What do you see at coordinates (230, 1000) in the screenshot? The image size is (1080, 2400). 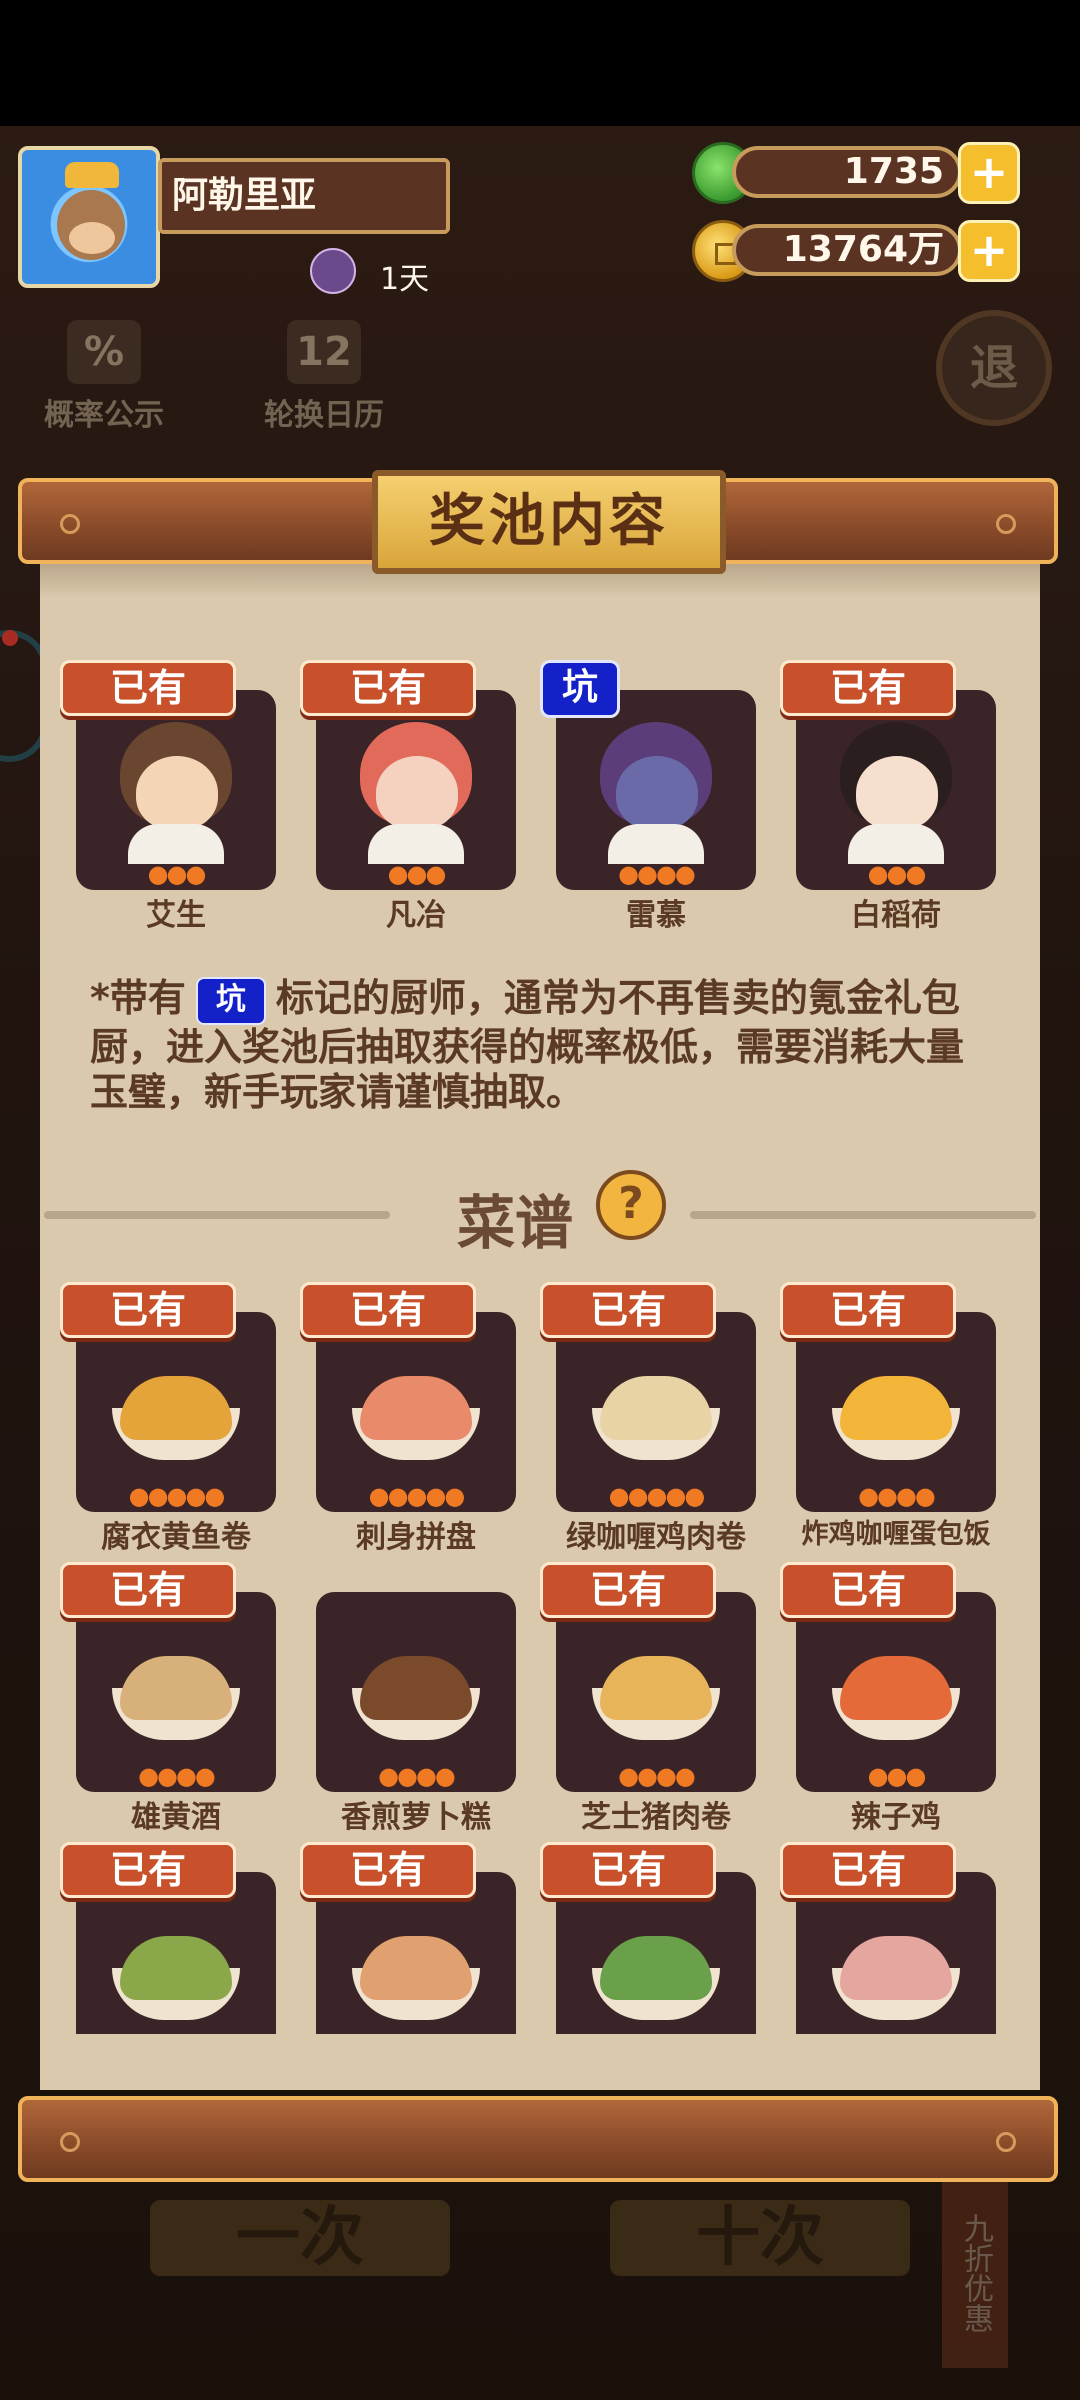 I see `pit-marker-inline: 坑` at bounding box center [230, 1000].